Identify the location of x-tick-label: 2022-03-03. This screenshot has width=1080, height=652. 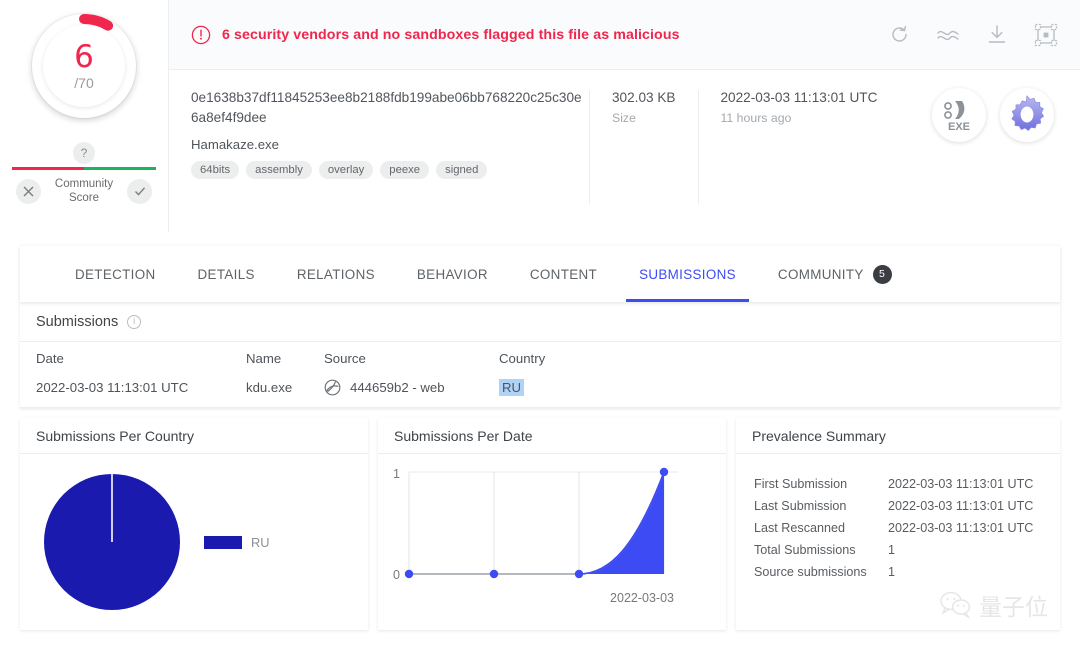
(642, 598).